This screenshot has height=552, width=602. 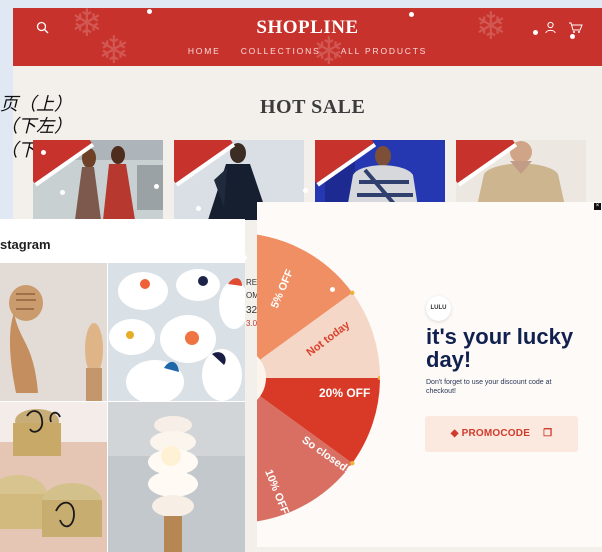 I want to click on promo-code-text: PROMOCODE, so click(x=496, y=434).